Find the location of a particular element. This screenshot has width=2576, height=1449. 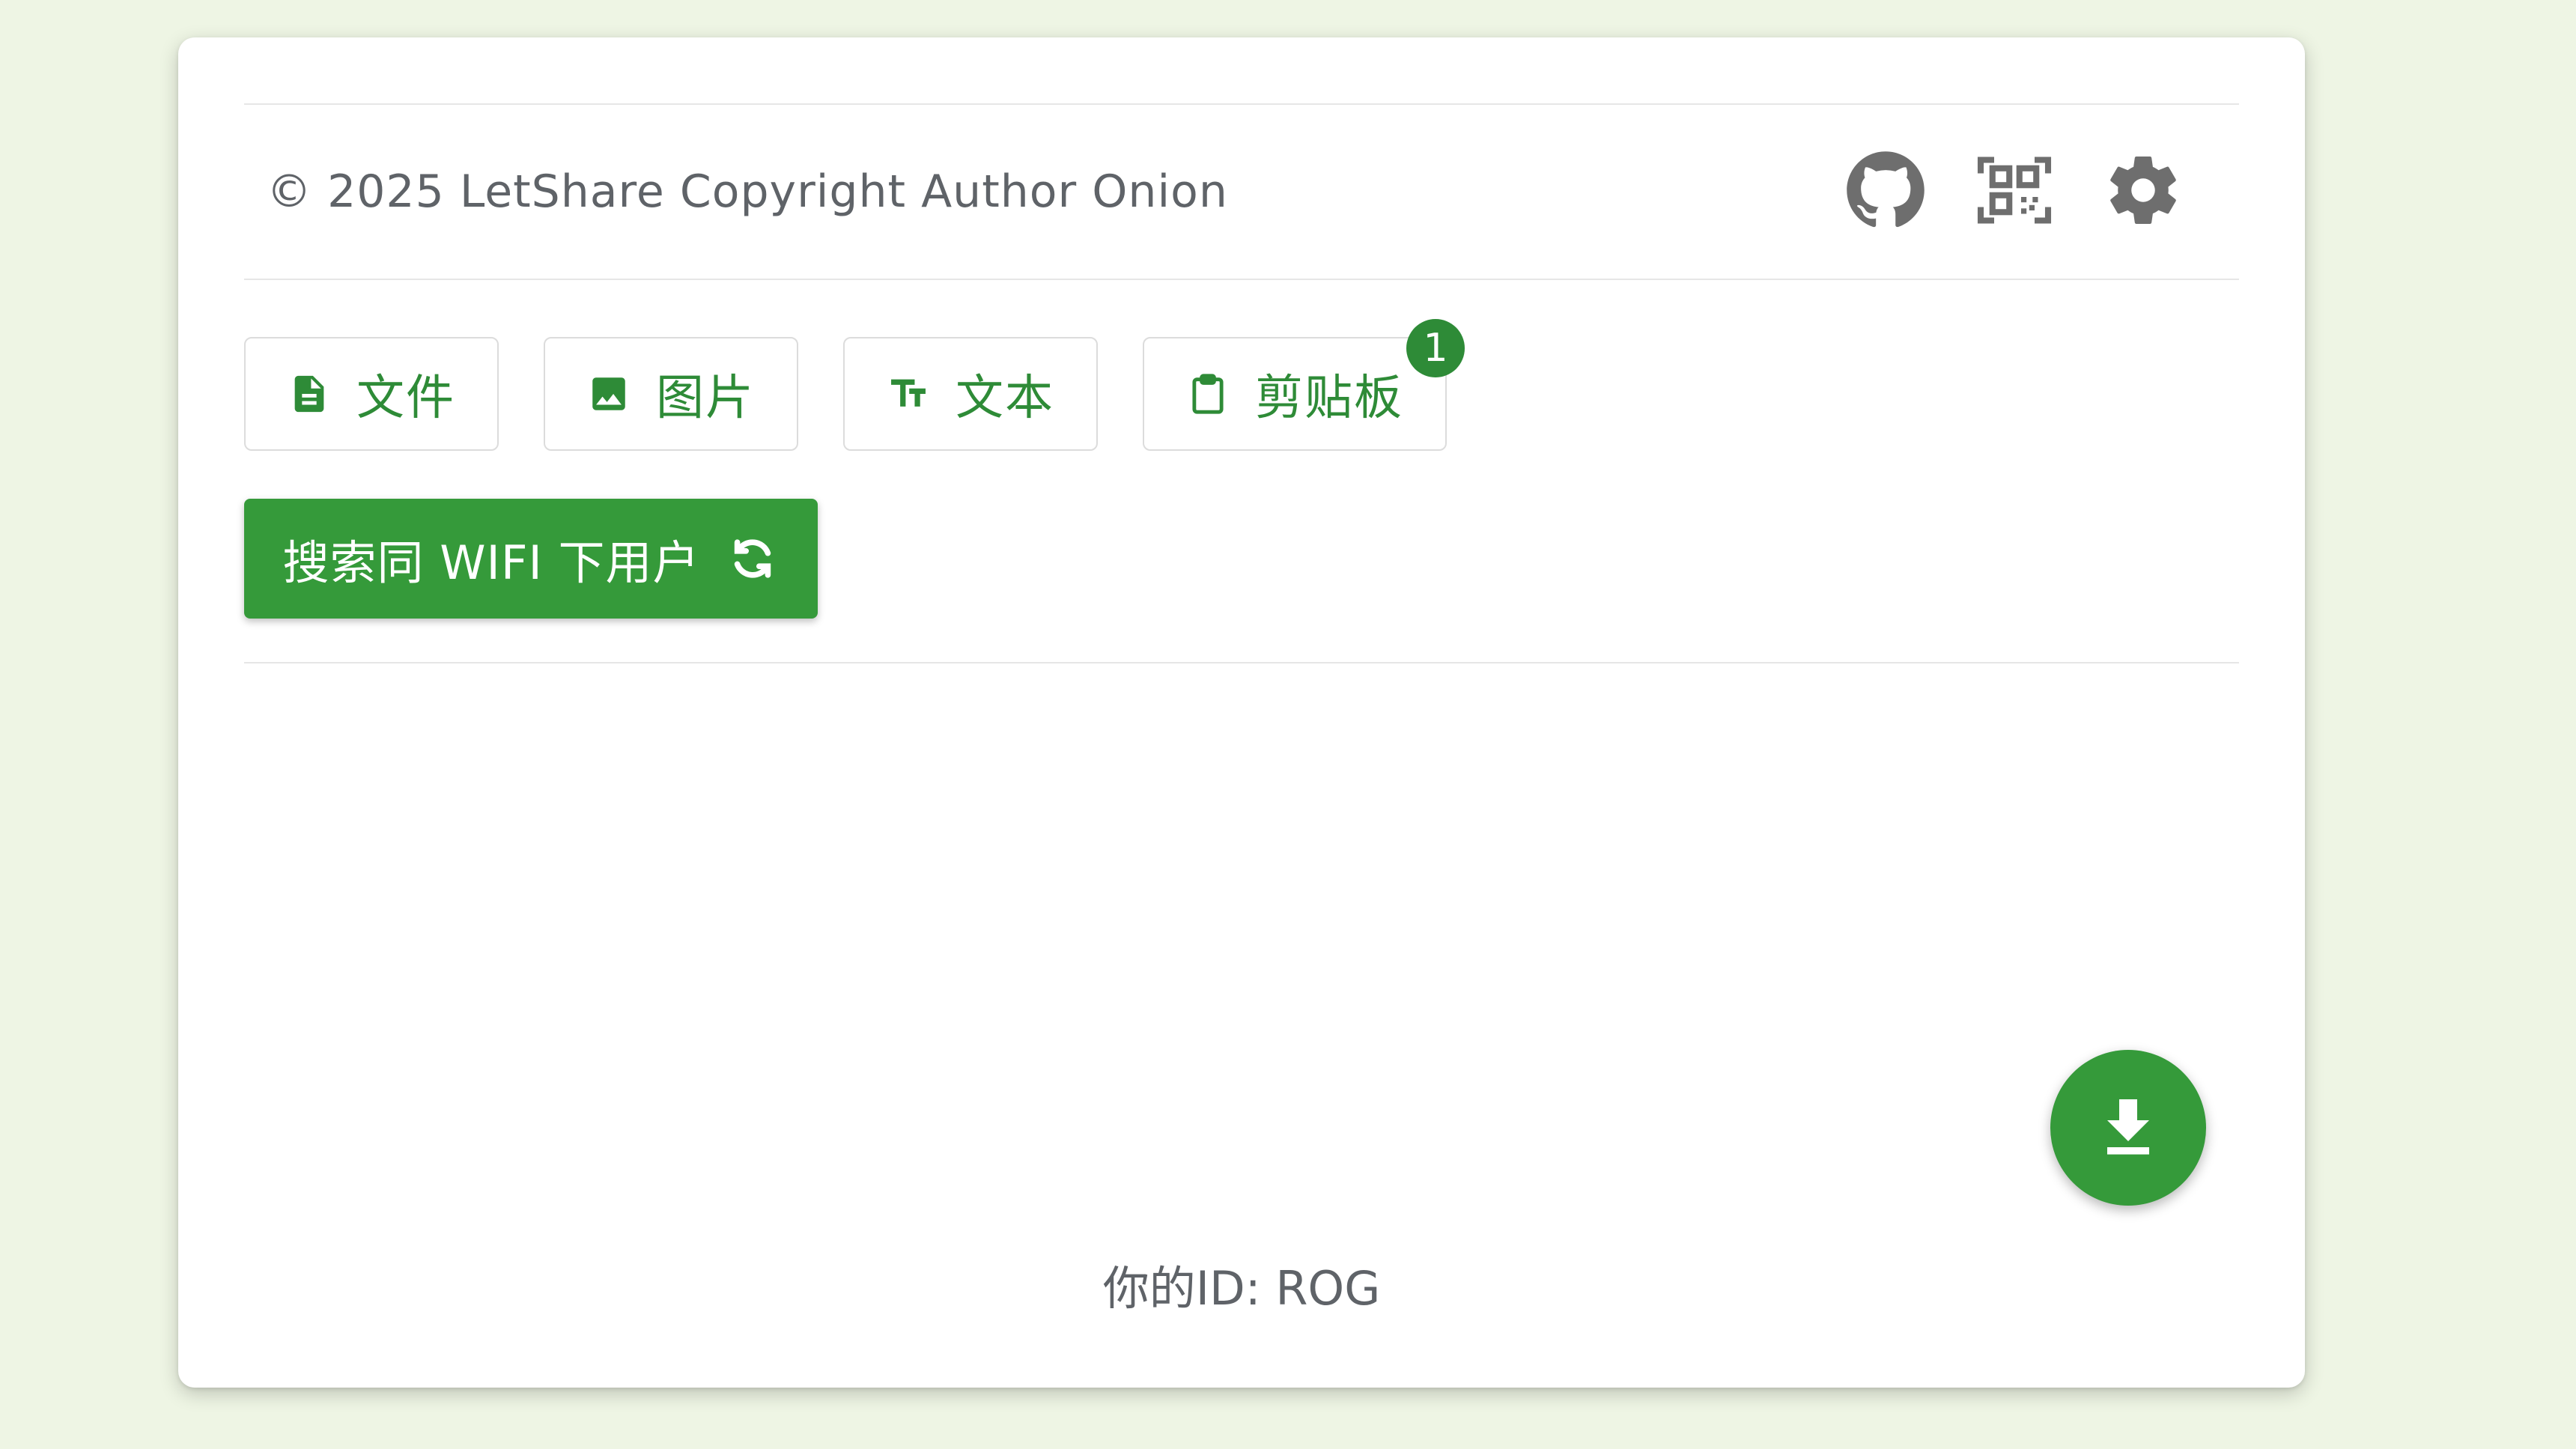

tab-text-label: 文本 is located at coordinates (1005, 398).